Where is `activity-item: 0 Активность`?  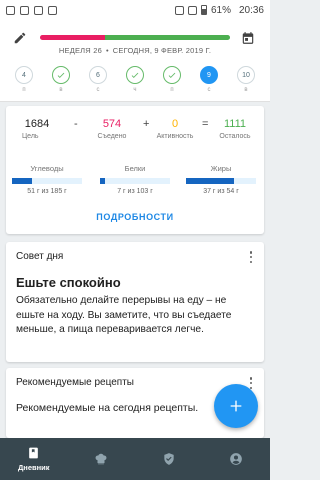 activity-item: 0 Активность is located at coordinates (175, 129).